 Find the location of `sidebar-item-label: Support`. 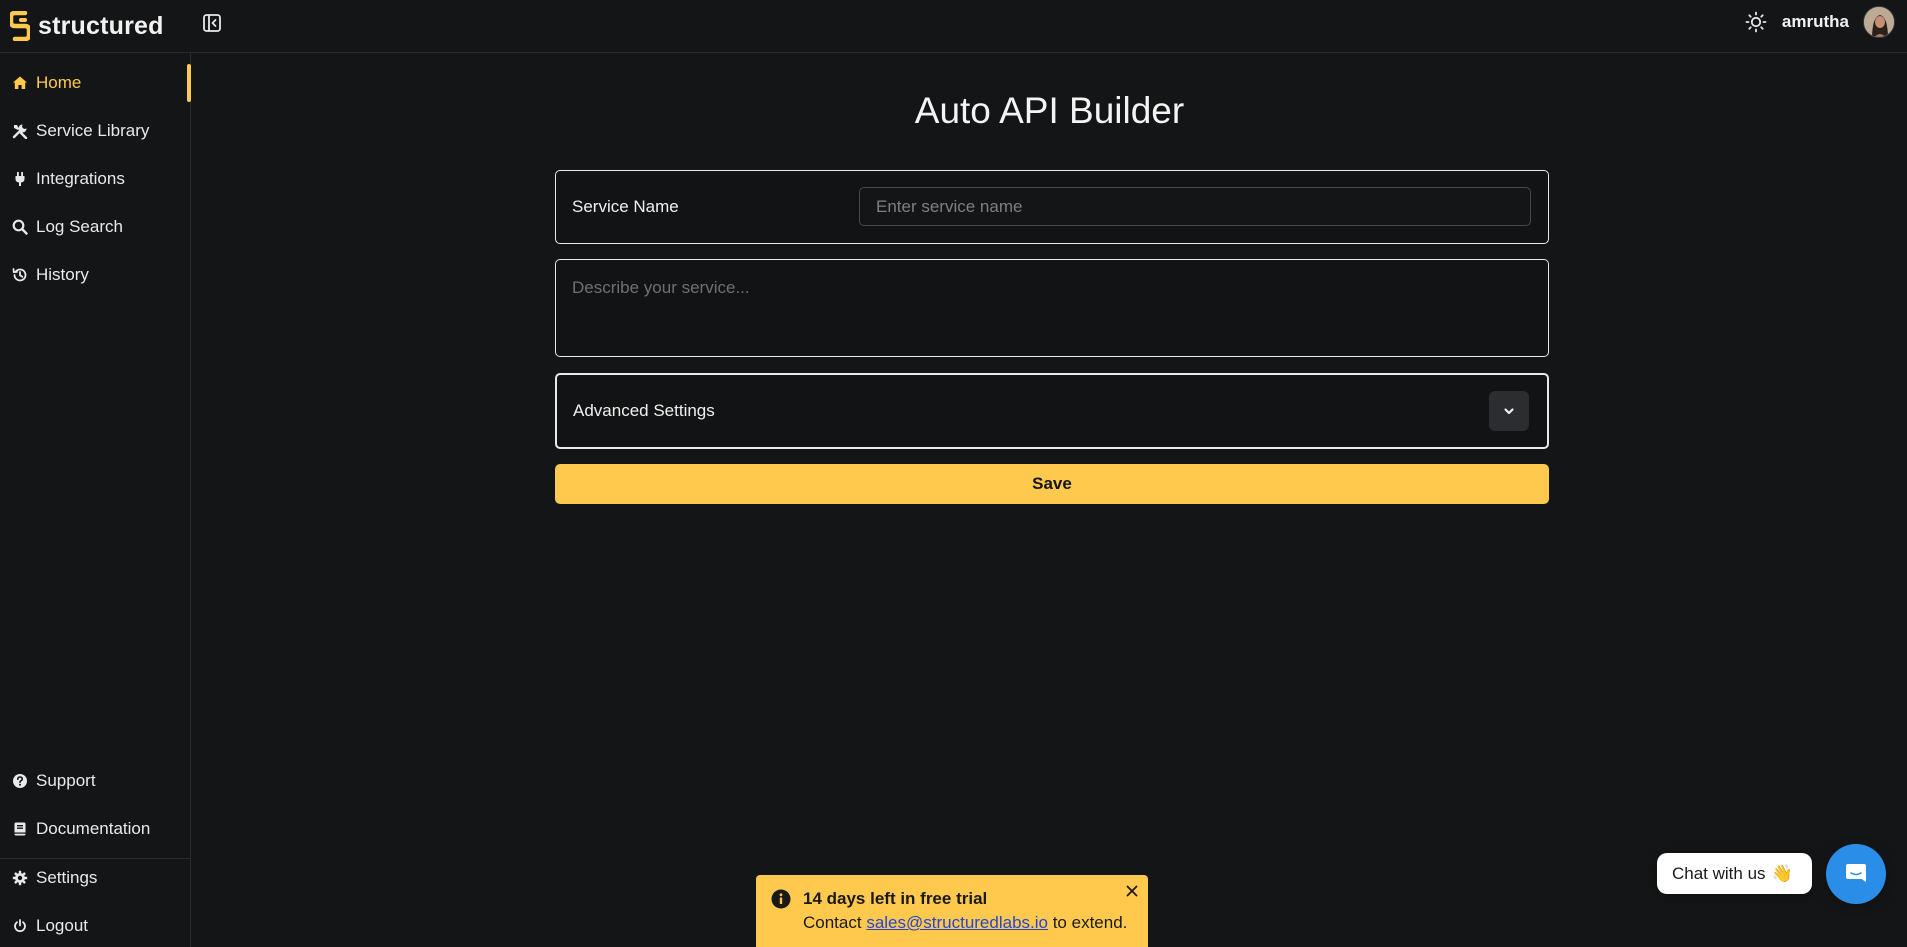

sidebar-item-label: Support is located at coordinates (66, 780).